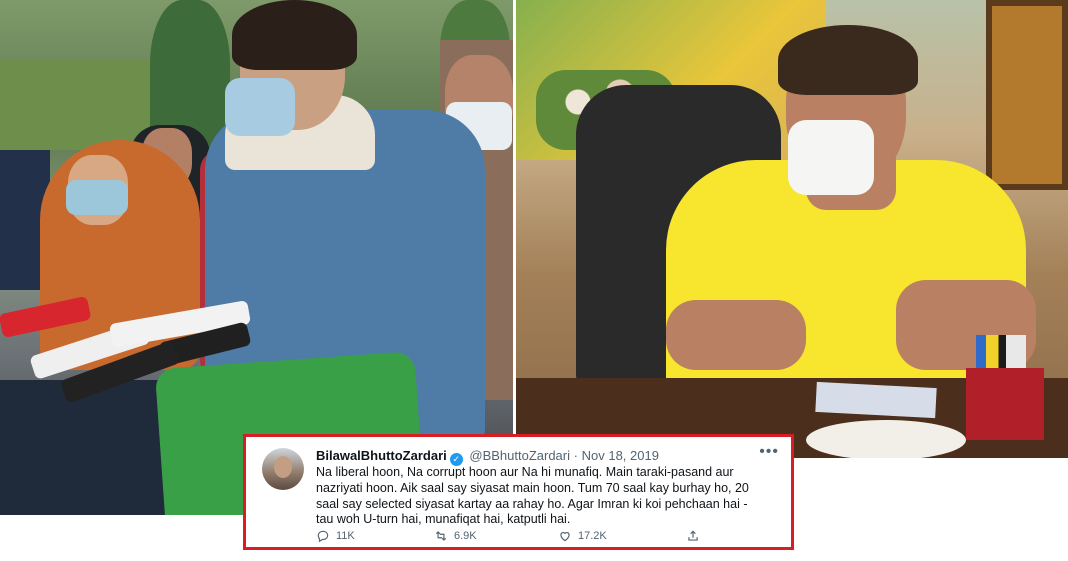 This screenshot has height=561, width=1068. I want to click on display-name: BilawalBhuttoZardari, so click(381, 455).